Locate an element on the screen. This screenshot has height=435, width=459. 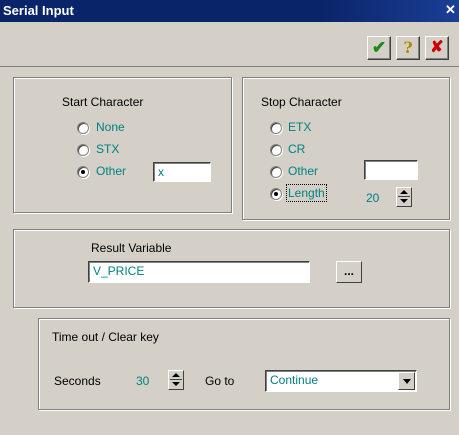
start-radio-other is located at coordinates (83, 172).